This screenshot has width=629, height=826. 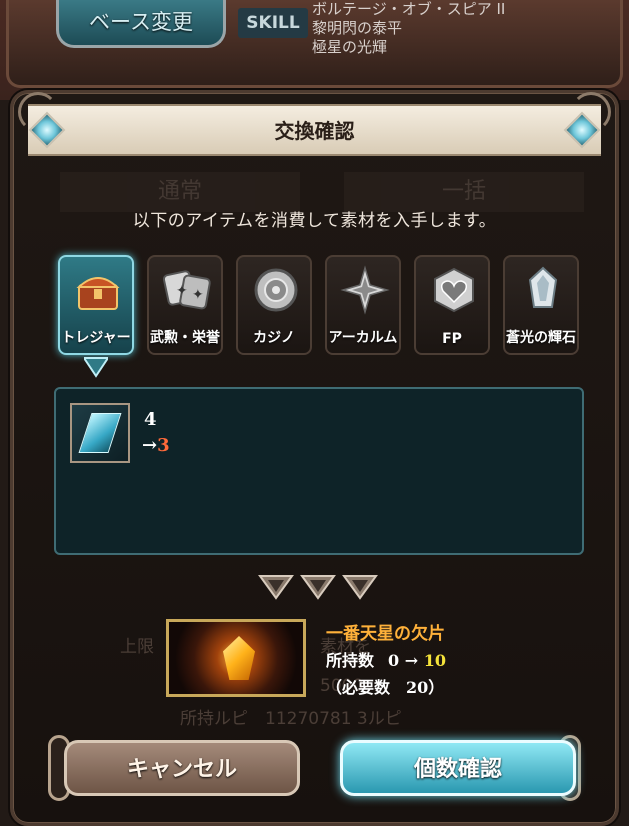 What do you see at coordinates (350, 47) in the screenshot?
I see `skill-line: 極星の光輝` at bounding box center [350, 47].